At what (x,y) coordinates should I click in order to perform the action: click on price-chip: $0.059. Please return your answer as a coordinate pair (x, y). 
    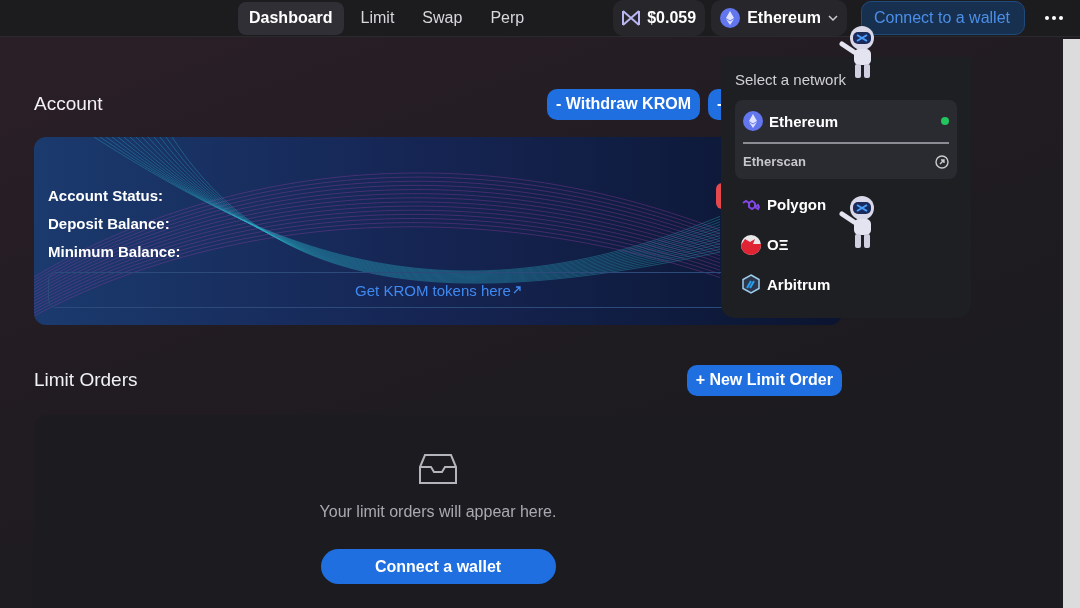
    Looking at the image, I should click on (659, 18).